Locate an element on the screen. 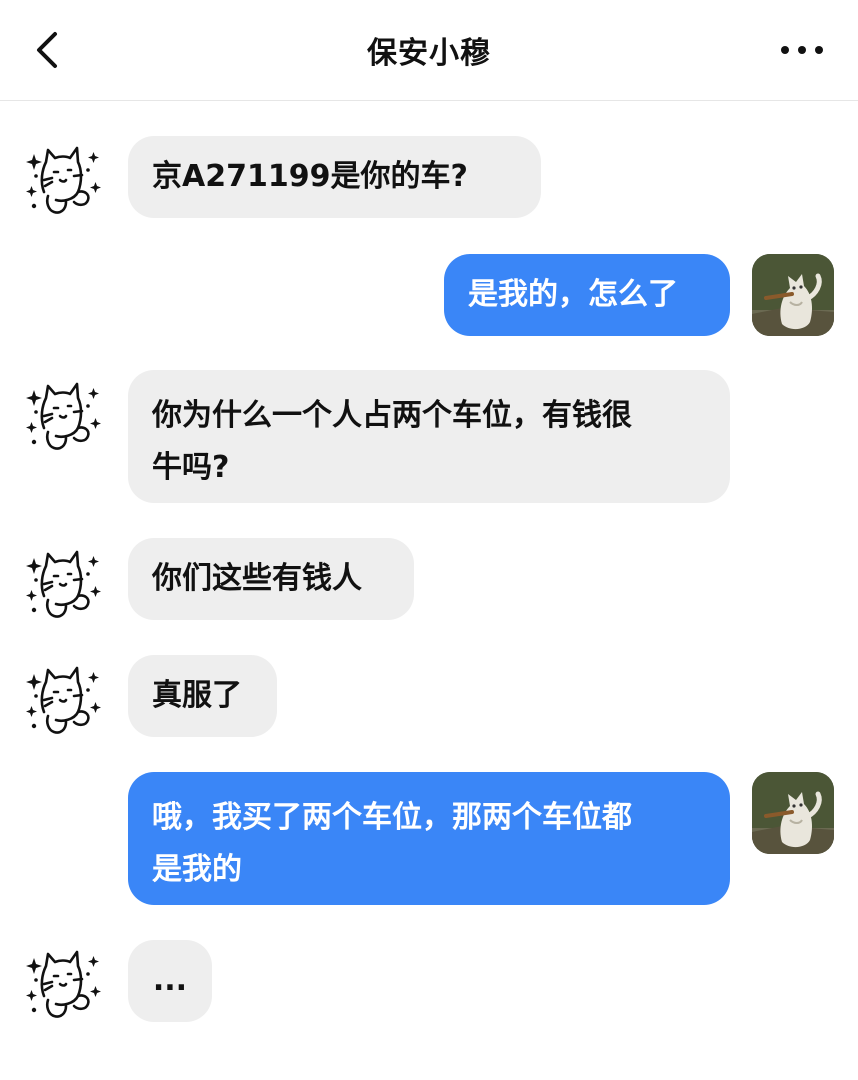 This screenshot has height=1080, width=858. more-dots-icon is located at coordinates (802, 50).